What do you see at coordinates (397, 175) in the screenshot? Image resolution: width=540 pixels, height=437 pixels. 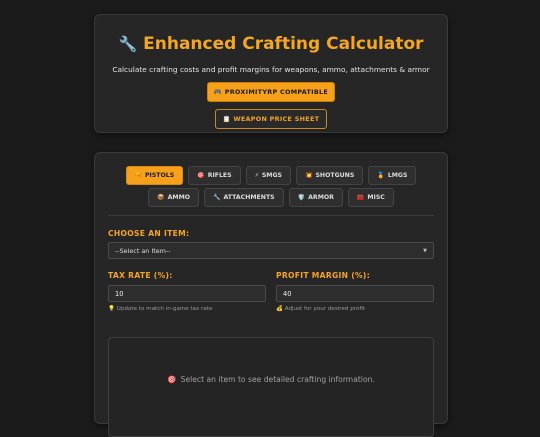 I see `tab-label: LMGS` at bounding box center [397, 175].